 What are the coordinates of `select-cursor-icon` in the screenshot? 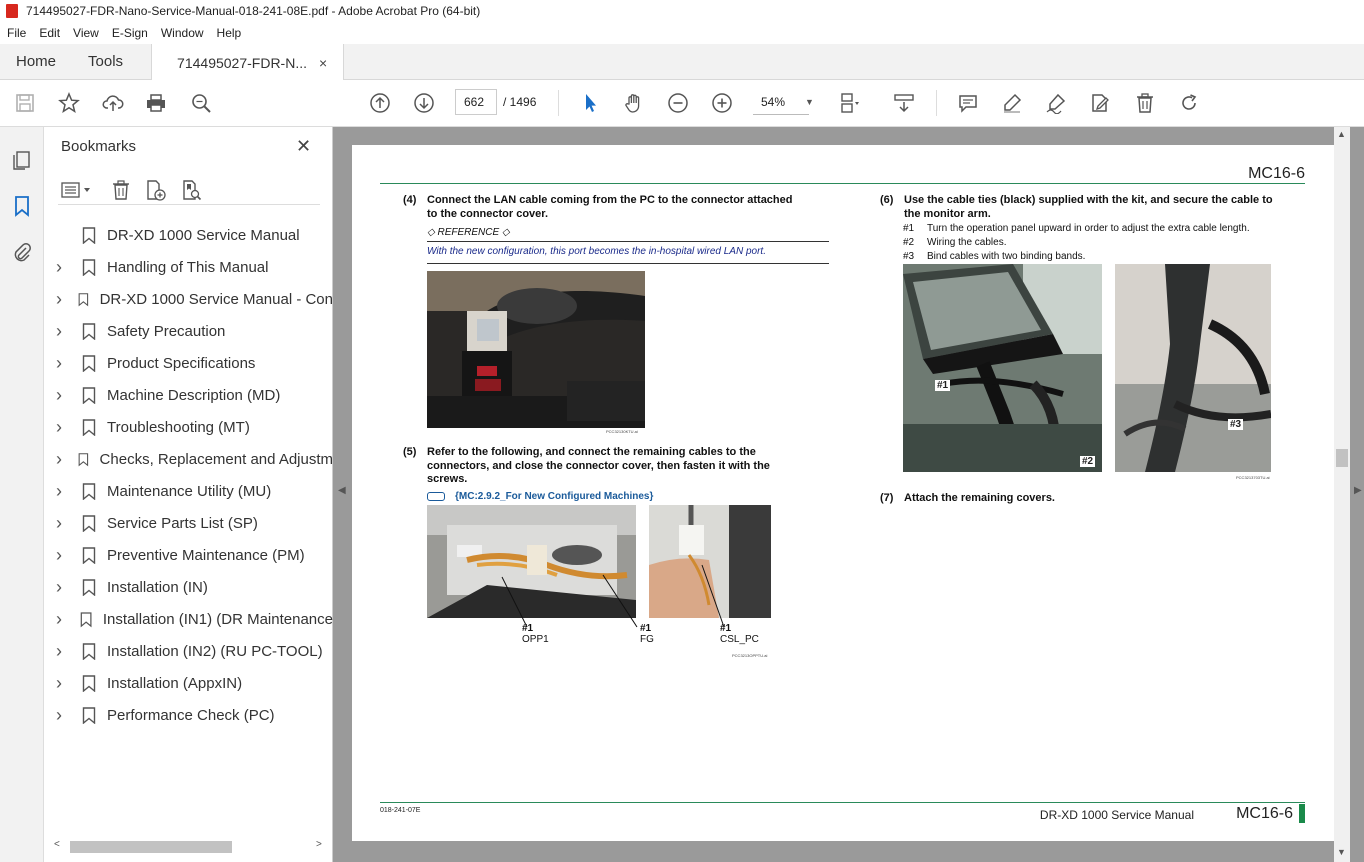 It's located at (590, 103).